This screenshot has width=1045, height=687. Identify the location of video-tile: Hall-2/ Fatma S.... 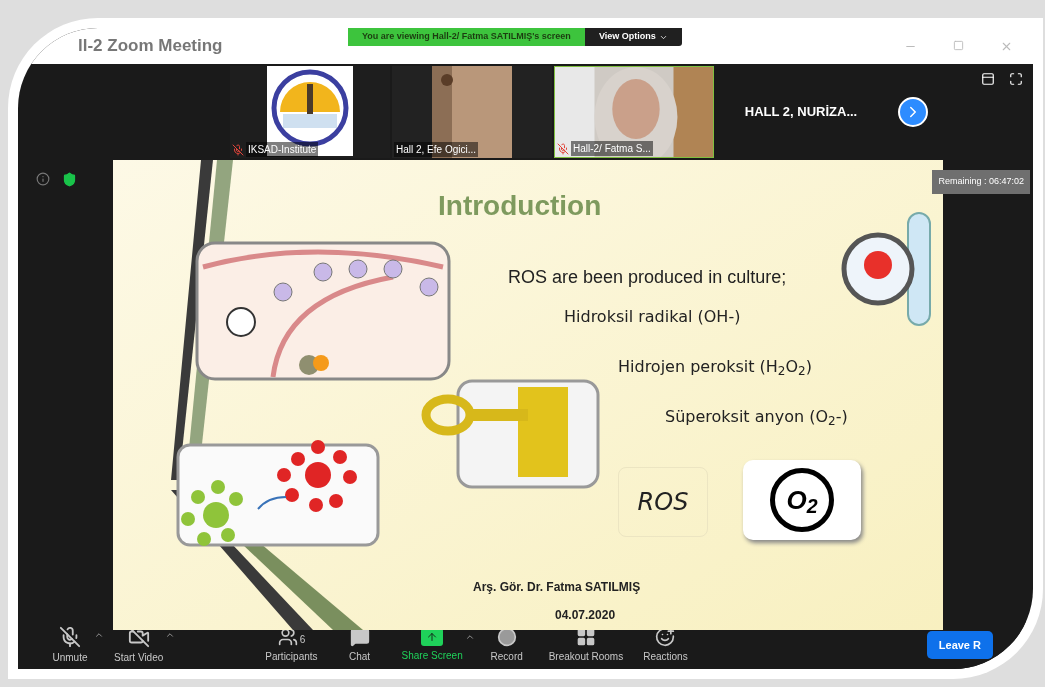
(634, 112).